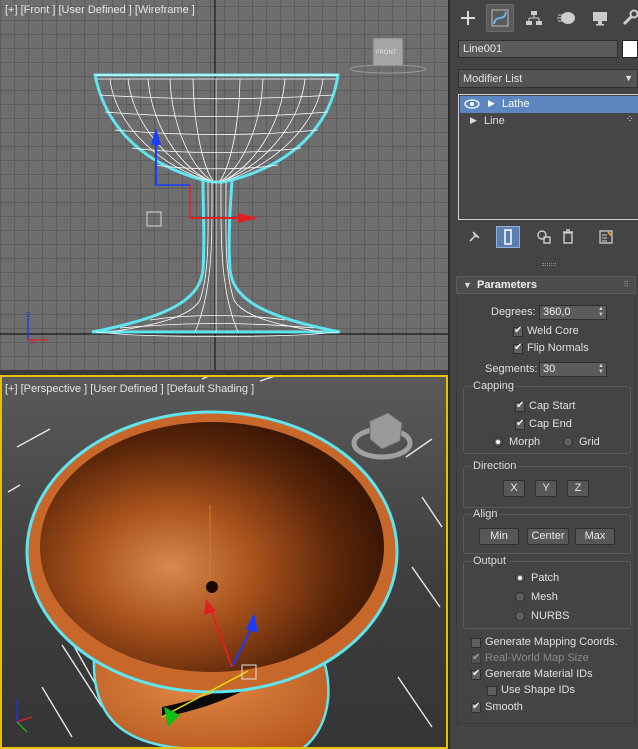  I want to click on use-shape-ids-label: Use Shape IDs, so click(538, 690).